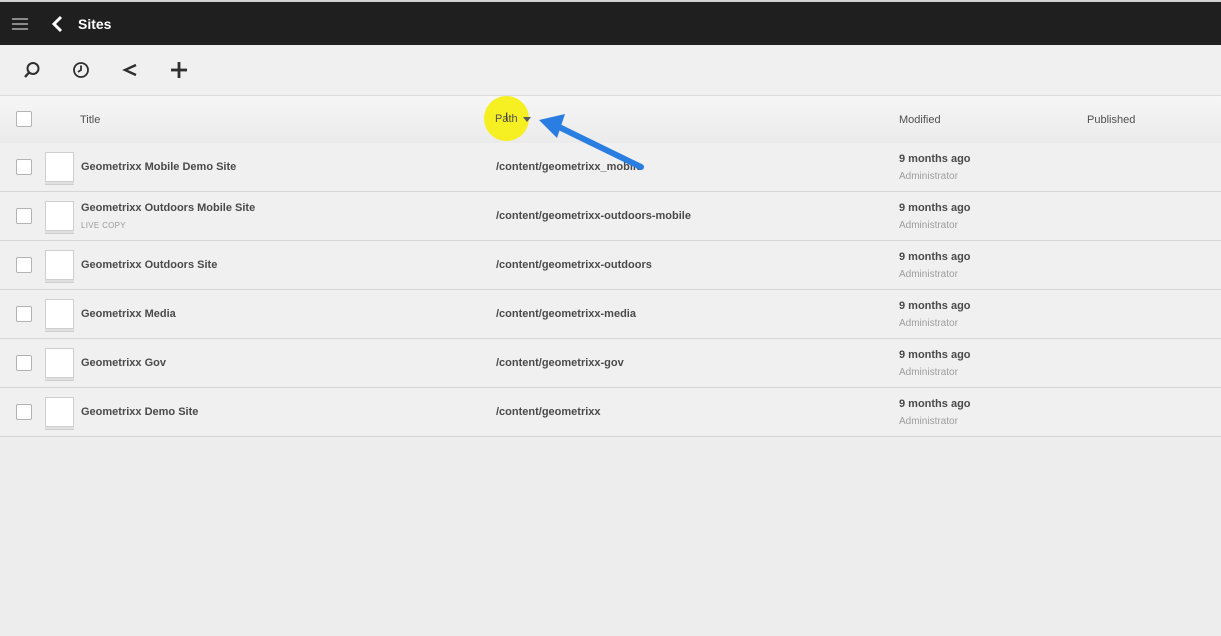  Describe the element at coordinates (591, 142) in the screenshot. I see `annotation-arrow-icon` at that location.